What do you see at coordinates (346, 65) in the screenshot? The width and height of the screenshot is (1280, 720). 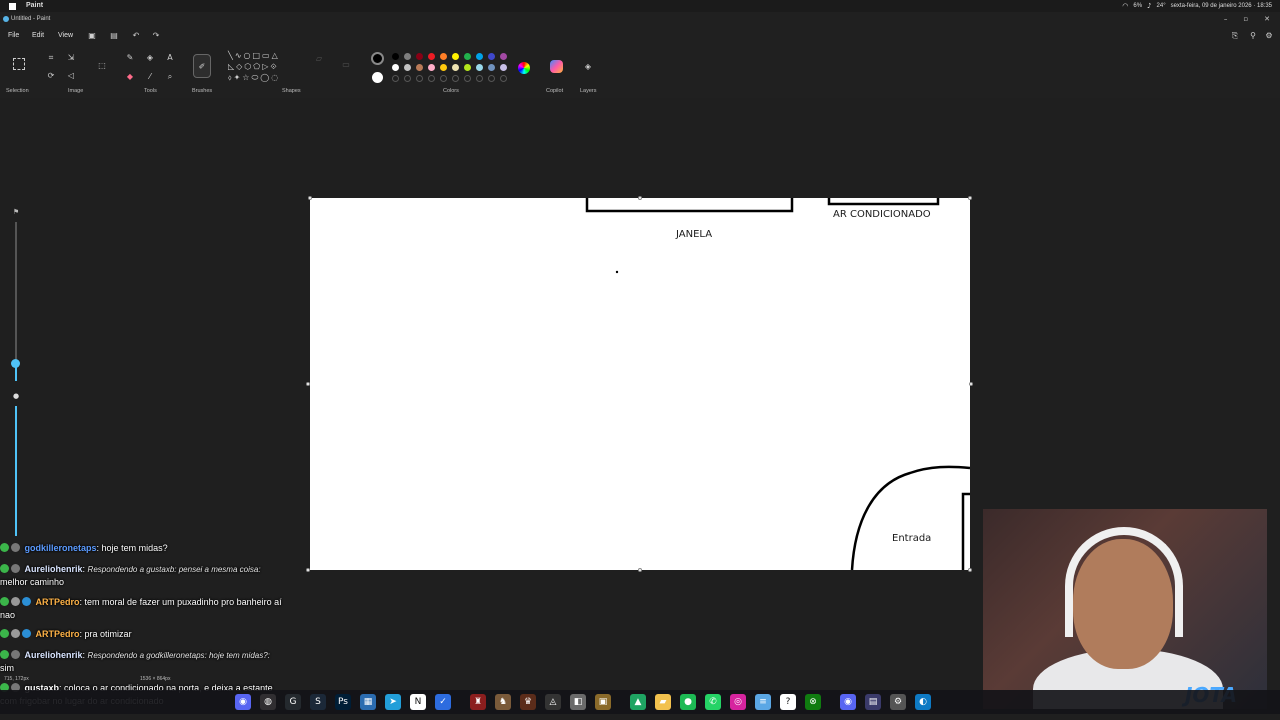 I see `shape-fill-icon: ▭` at bounding box center [346, 65].